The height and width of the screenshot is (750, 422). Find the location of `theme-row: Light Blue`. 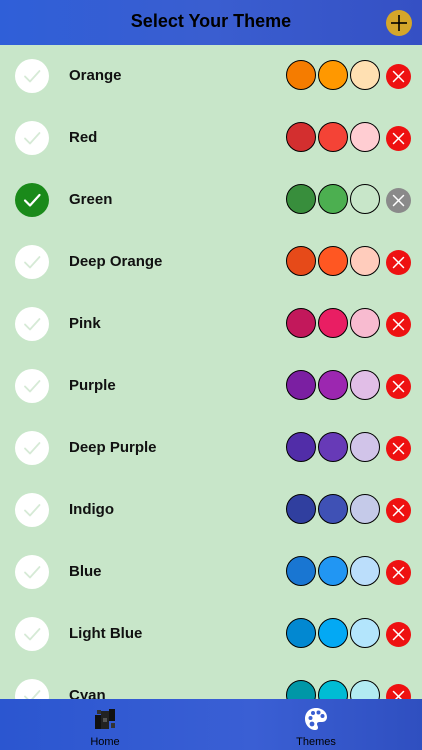

theme-row: Light Blue is located at coordinates (211, 634).